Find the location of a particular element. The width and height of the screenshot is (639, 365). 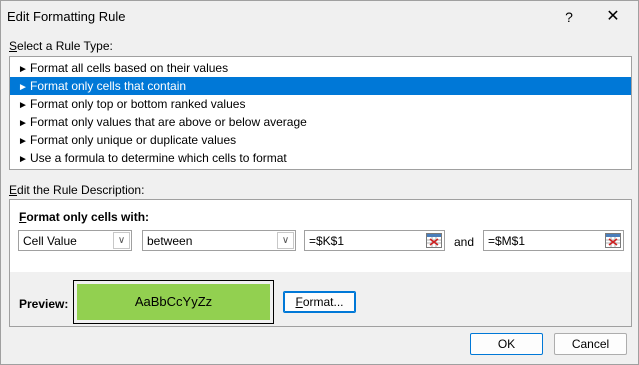

rule-type-item: ► Format only top or bottom ranked values is located at coordinates (320, 104).